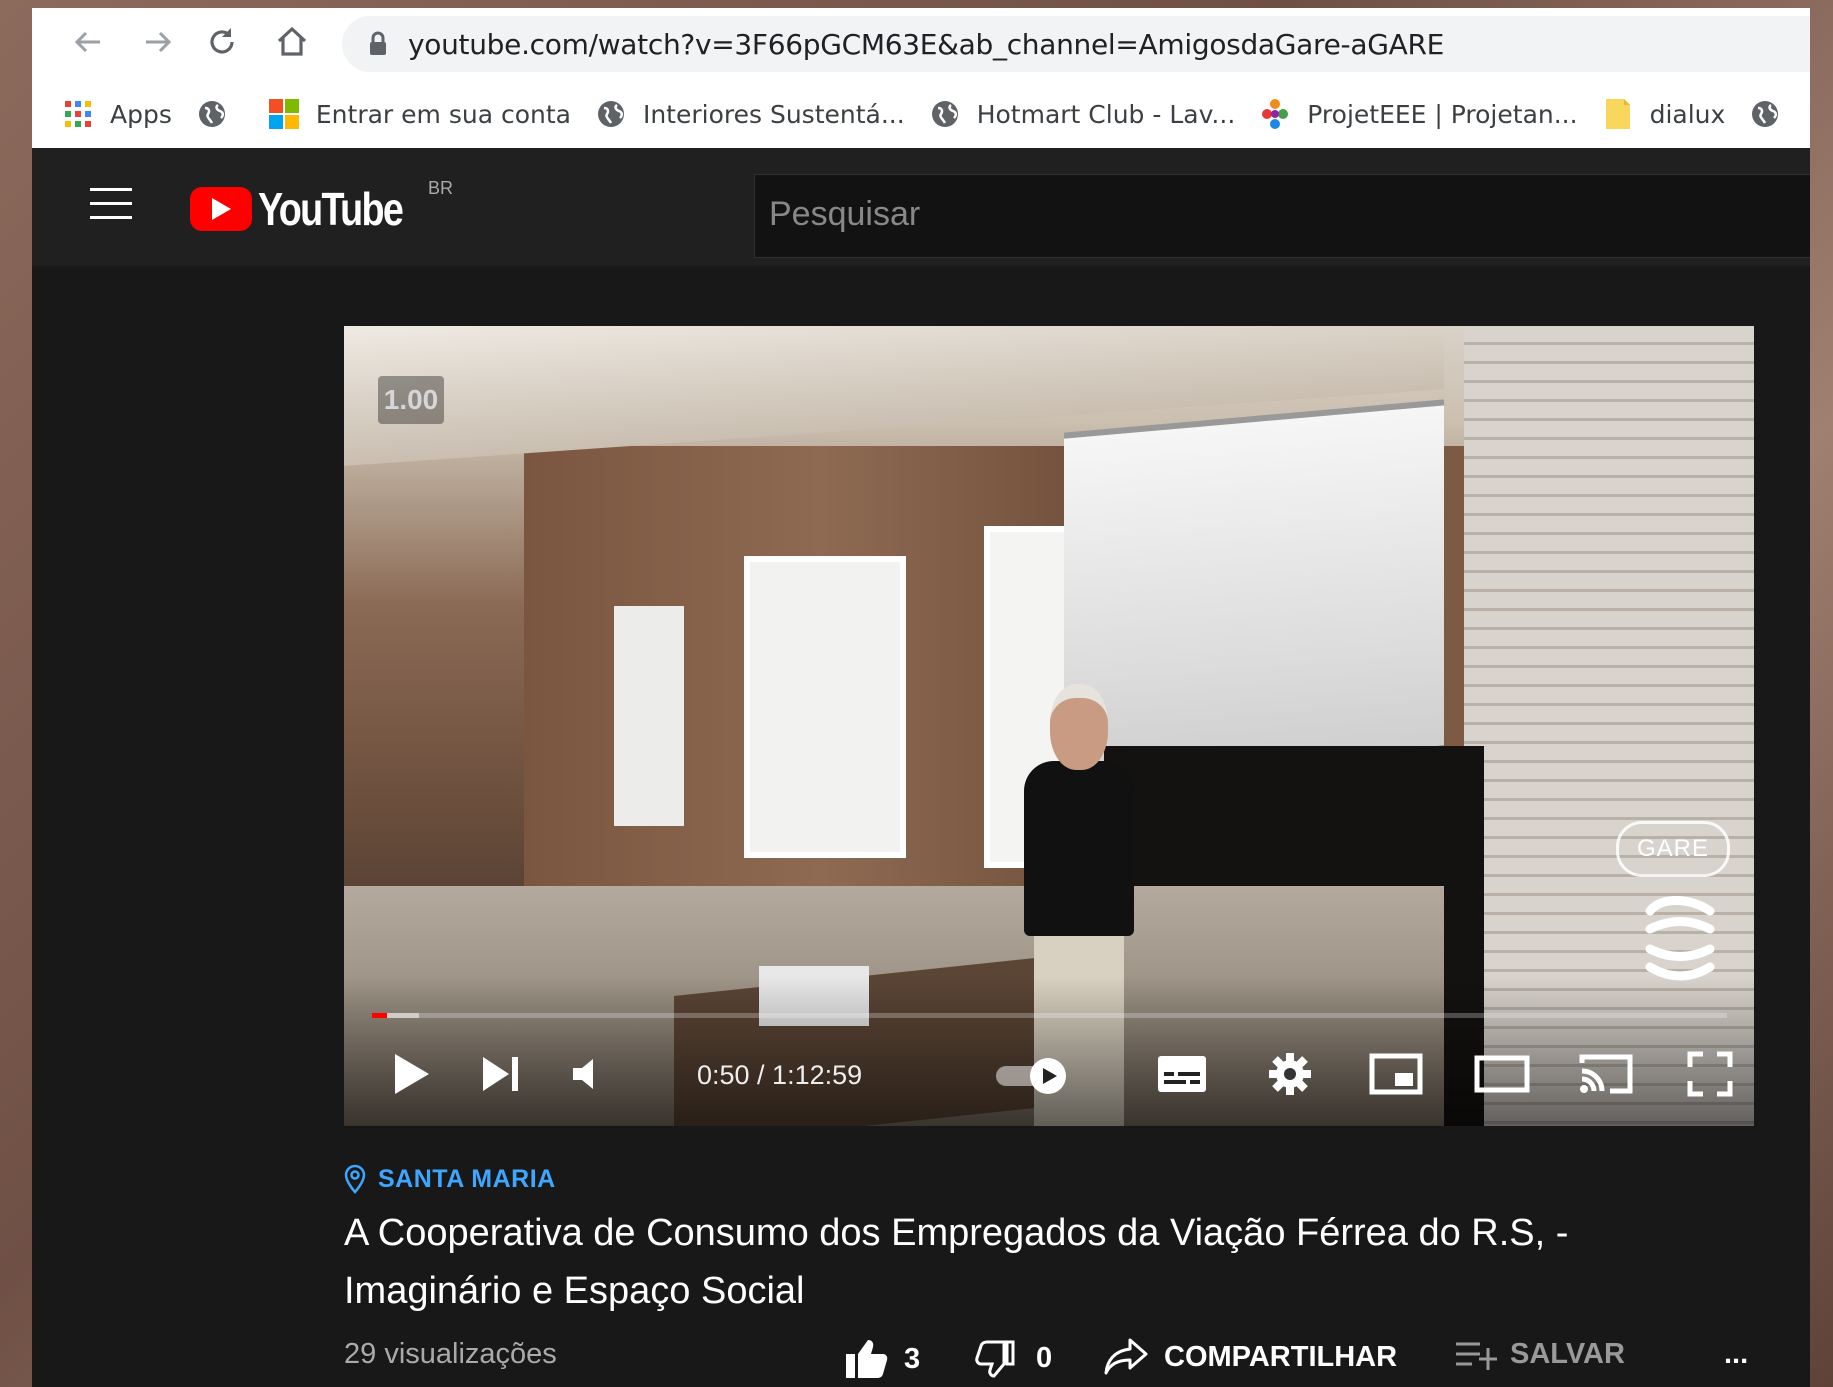 This screenshot has width=1833, height=1387. What do you see at coordinates (78, 114) in the screenshot?
I see `apps-grid-icon` at bounding box center [78, 114].